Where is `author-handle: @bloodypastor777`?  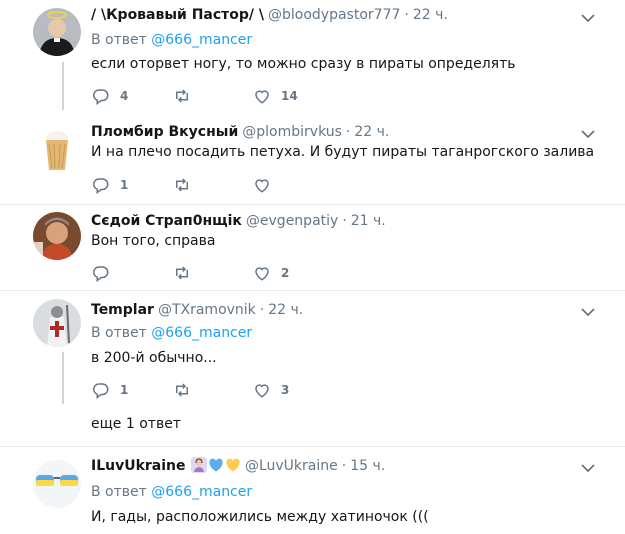 author-handle: @bloodypastor777 is located at coordinates (334, 15).